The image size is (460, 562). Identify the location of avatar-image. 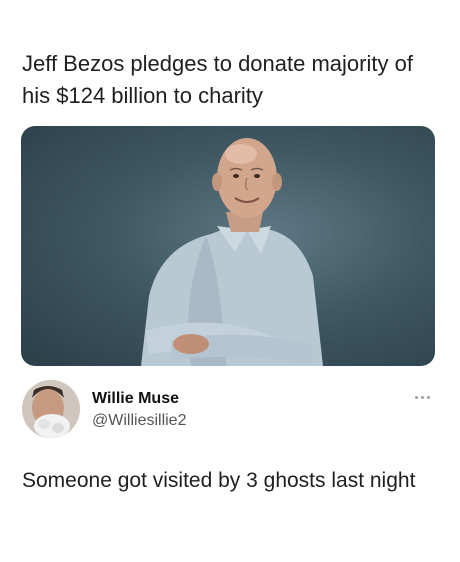
(51, 409).